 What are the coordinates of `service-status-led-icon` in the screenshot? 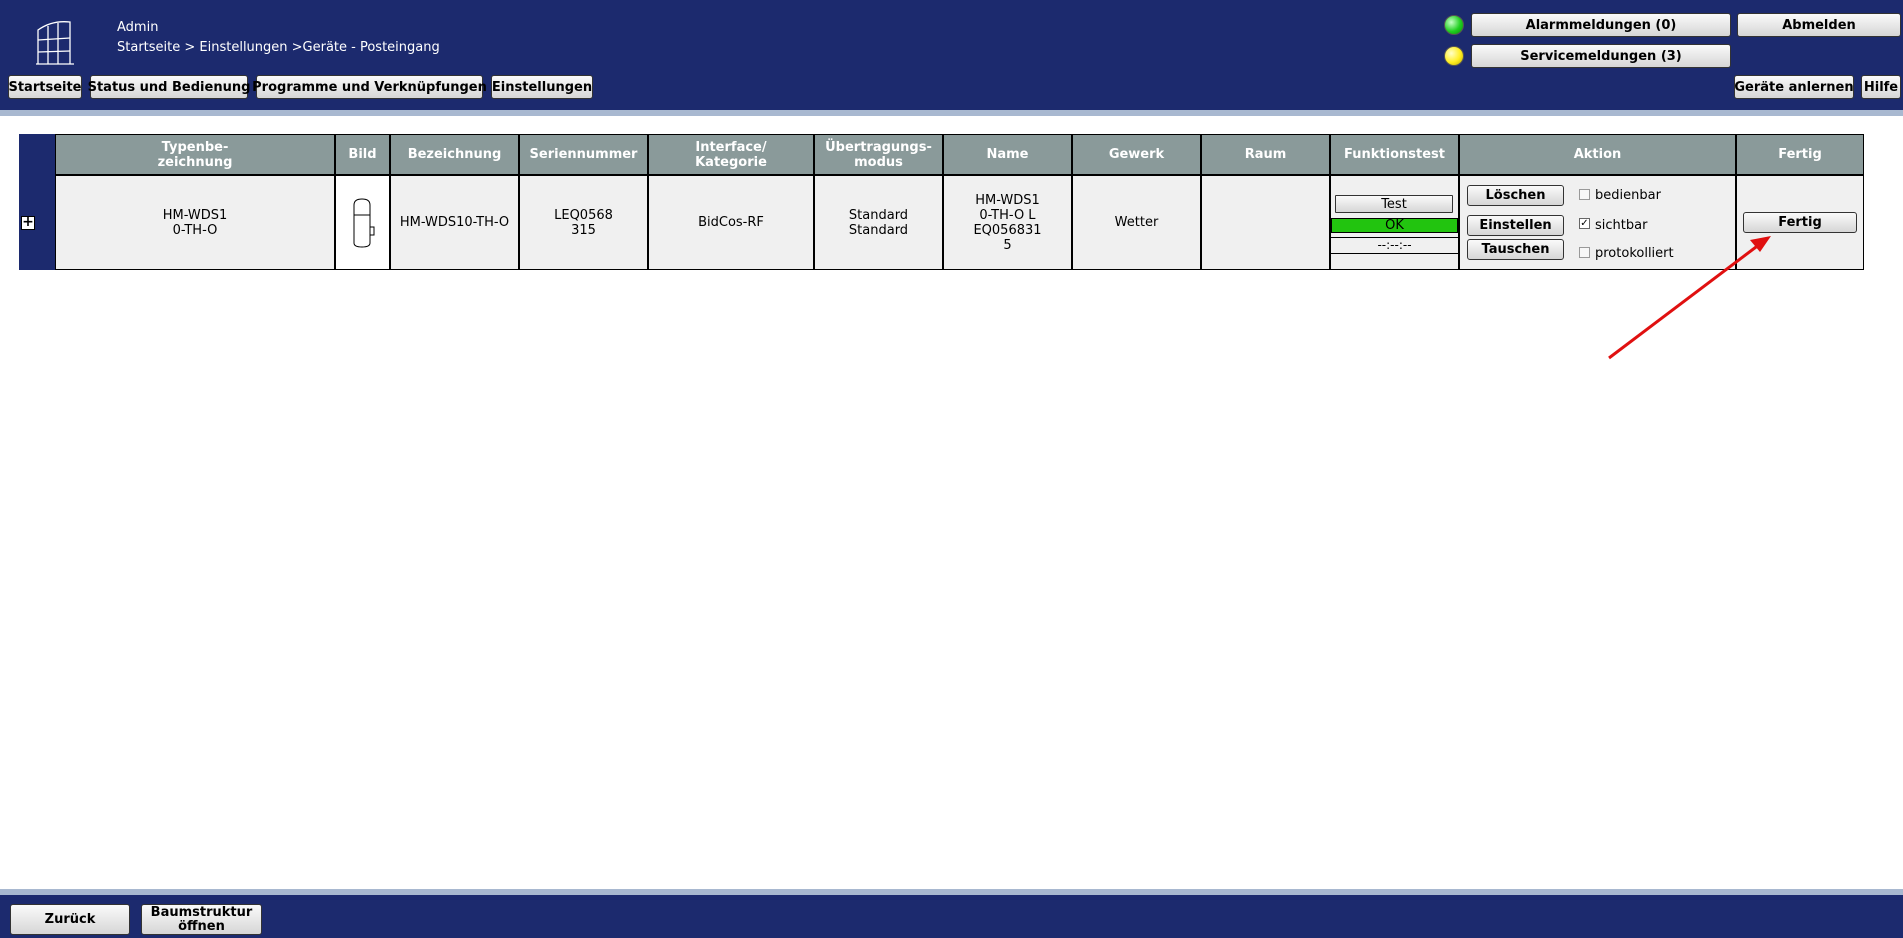 It's located at (1454, 56).